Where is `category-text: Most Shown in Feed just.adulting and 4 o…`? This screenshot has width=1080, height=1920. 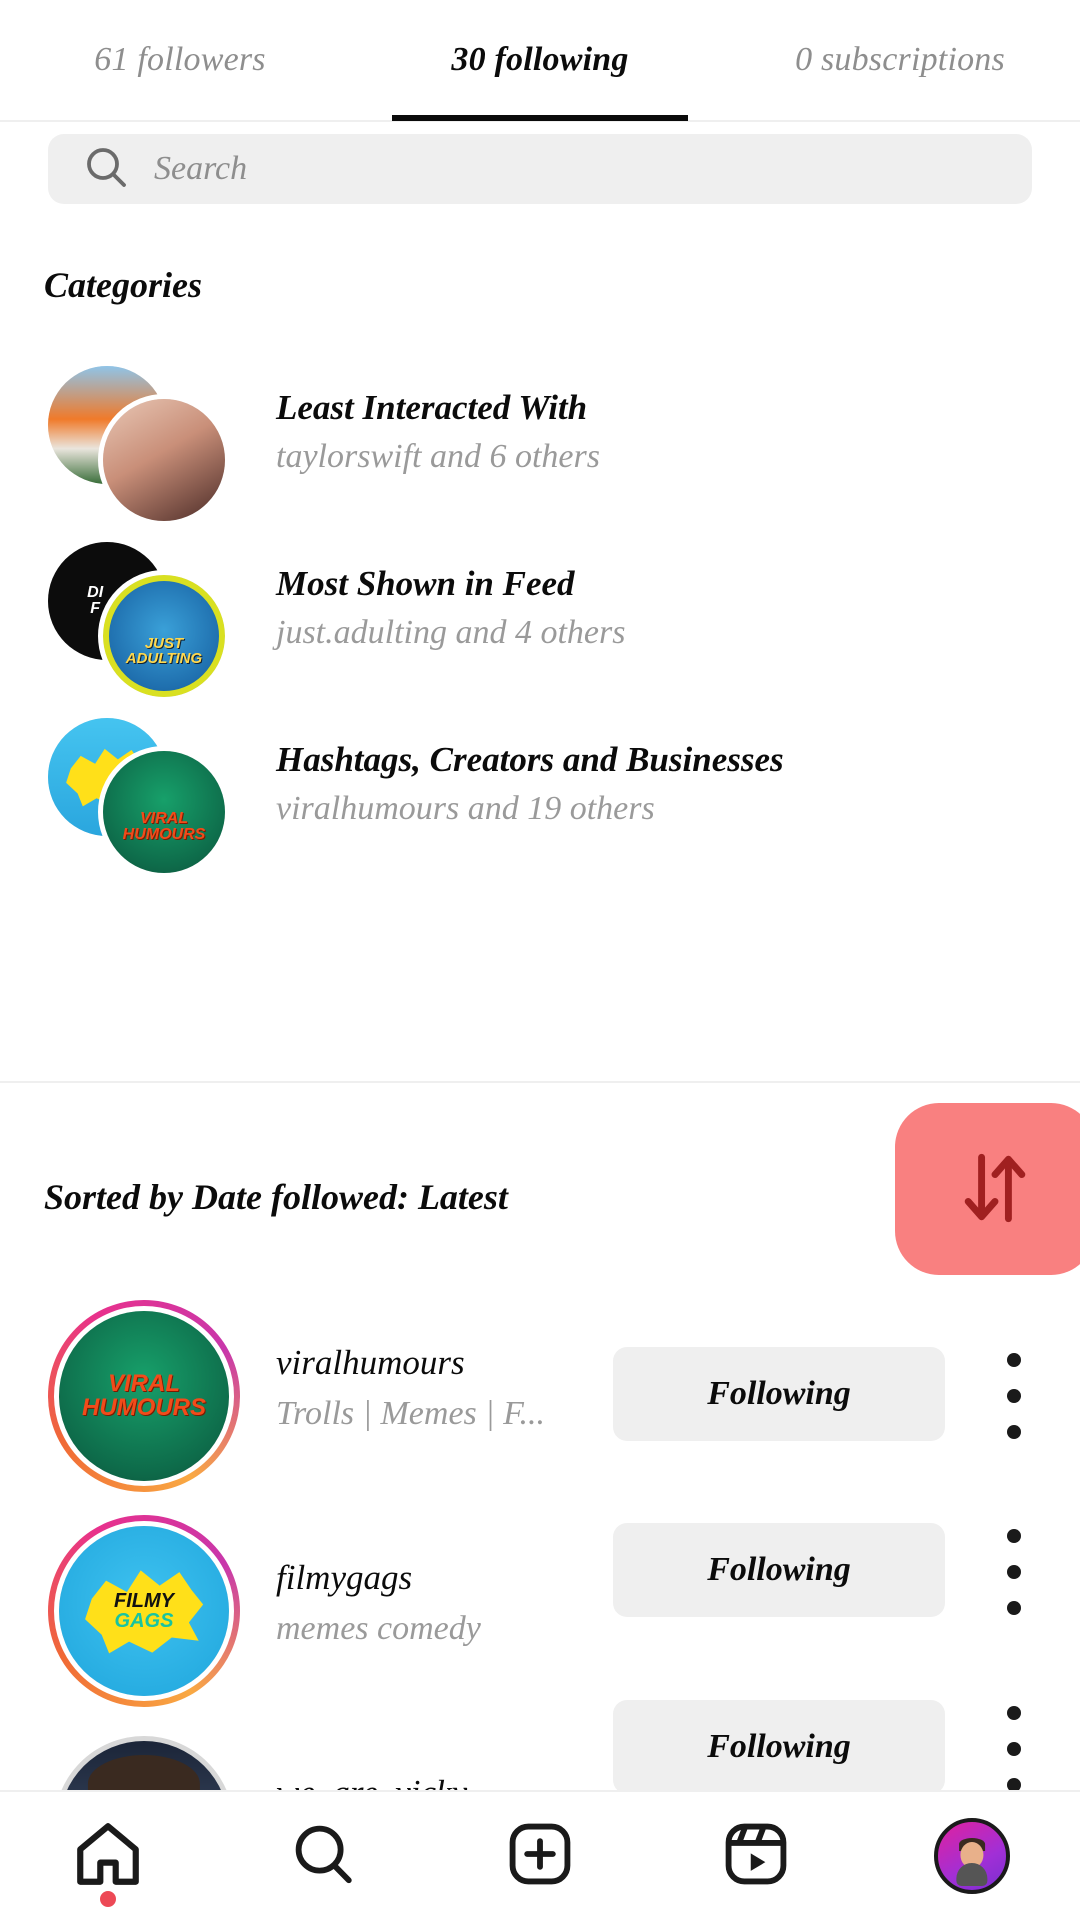
category-text: Most Shown in Feed just.adulting and 4 o… is located at coordinates (450, 608).